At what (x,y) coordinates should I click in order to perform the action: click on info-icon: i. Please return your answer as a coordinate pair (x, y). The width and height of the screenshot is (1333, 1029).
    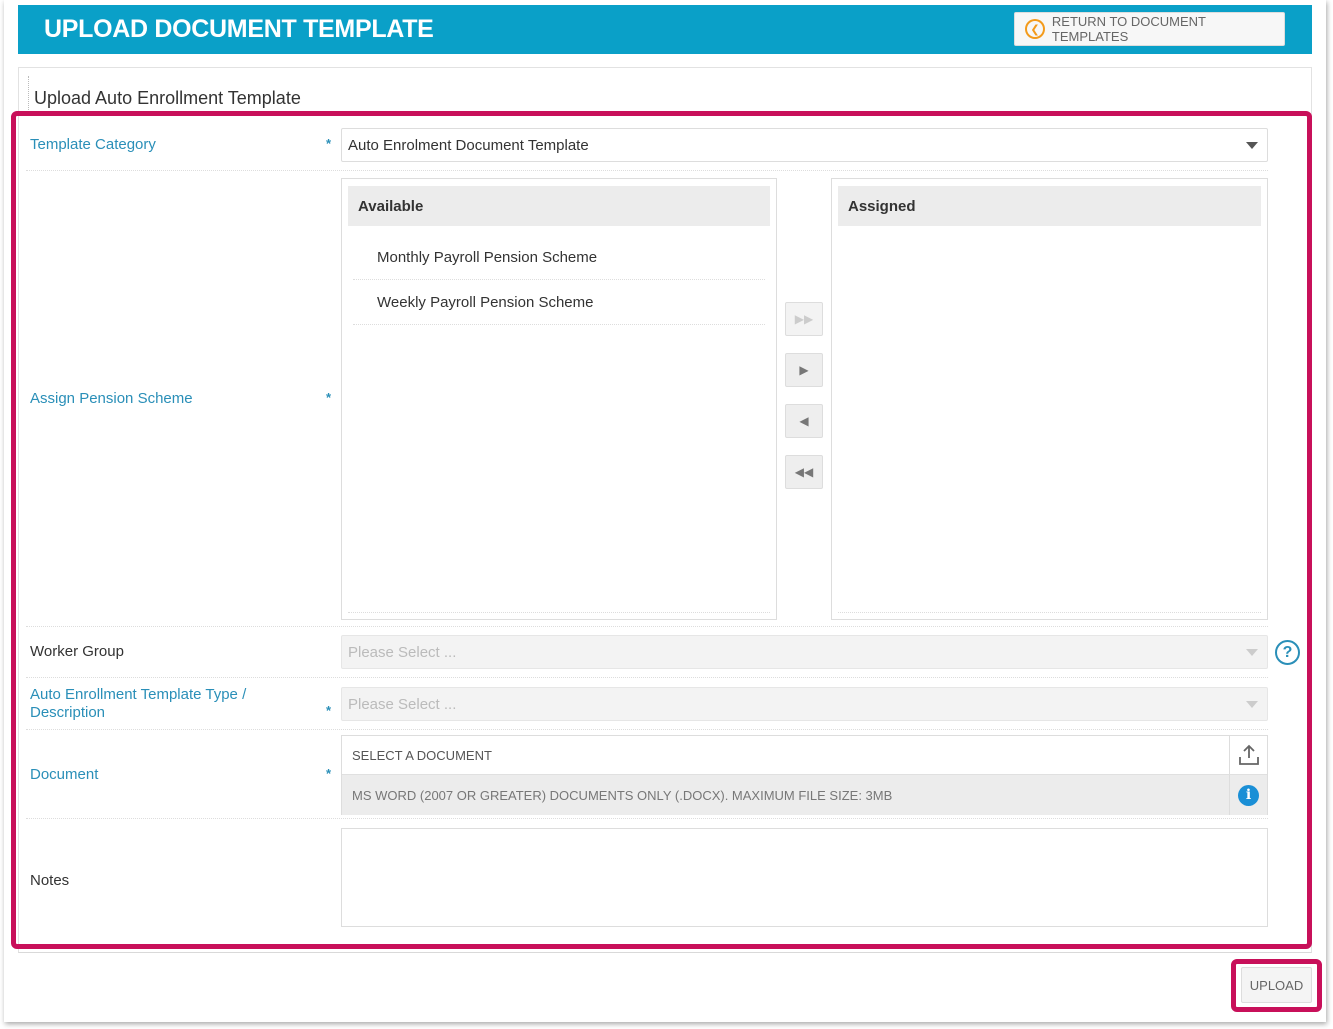
    Looking at the image, I should click on (1248, 795).